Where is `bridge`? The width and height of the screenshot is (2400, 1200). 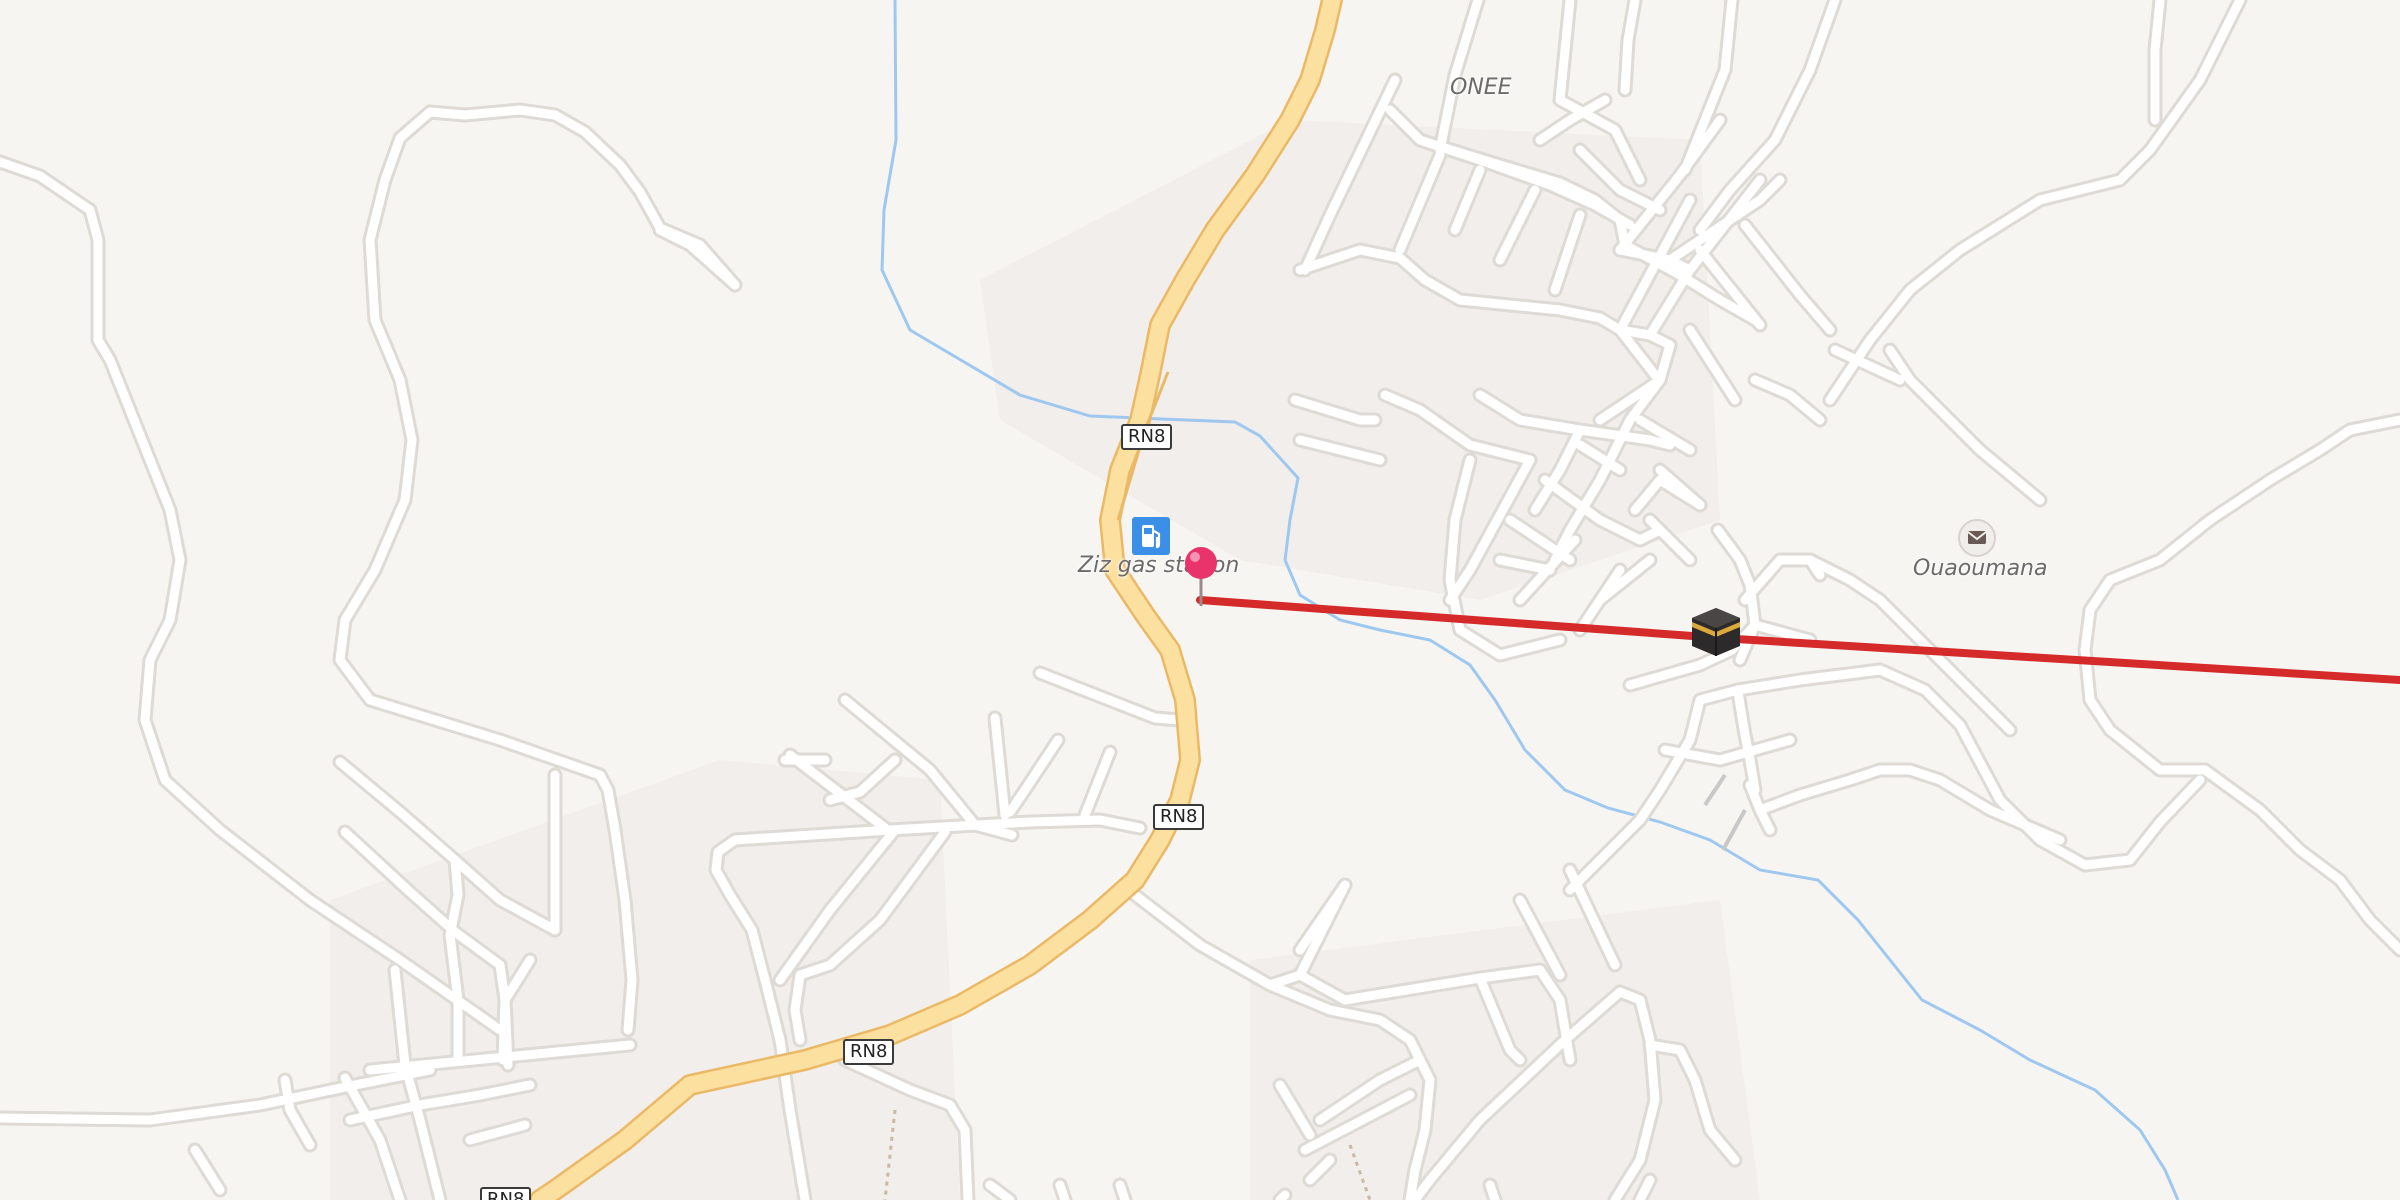
bridge is located at coordinates (1725, 812).